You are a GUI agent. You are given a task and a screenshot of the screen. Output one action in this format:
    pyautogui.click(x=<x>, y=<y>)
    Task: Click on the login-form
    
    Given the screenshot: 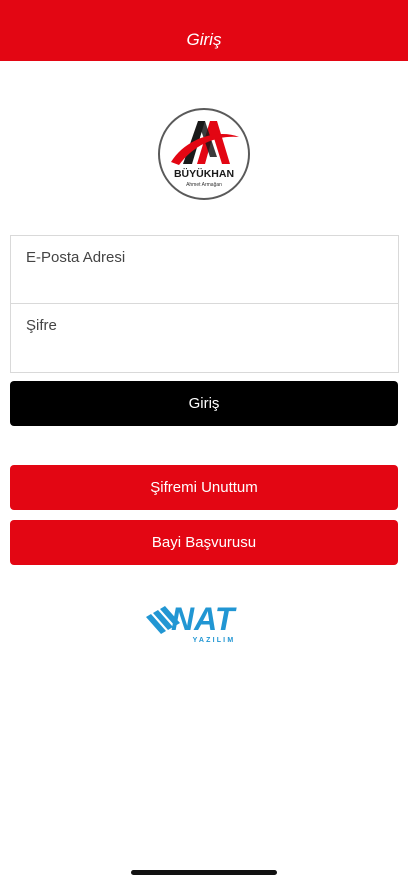 What is the action you would take?
    pyautogui.click(x=204, y=304)
    